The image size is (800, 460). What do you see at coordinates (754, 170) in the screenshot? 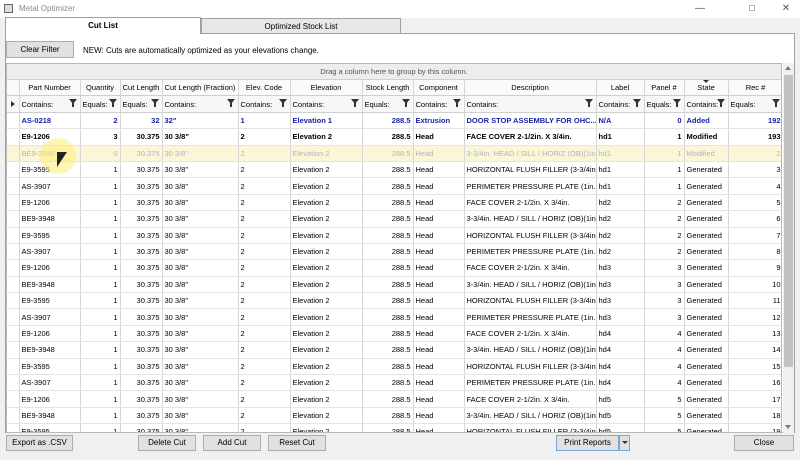
I see `cell-rec: 3` at bounding box center [754, 170].